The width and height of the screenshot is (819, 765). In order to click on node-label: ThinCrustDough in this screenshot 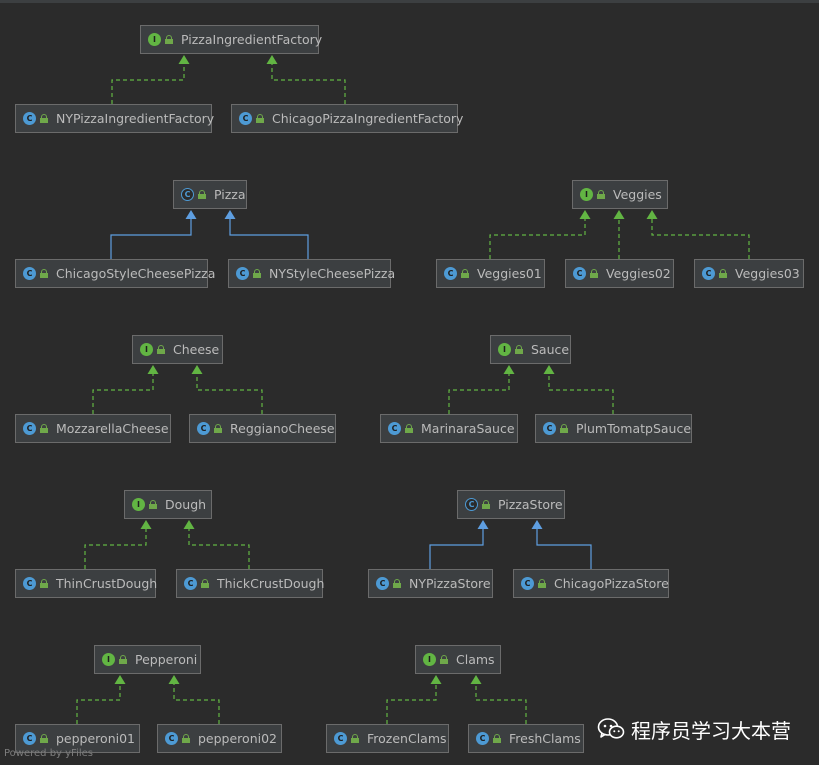, I will do `click(107, 583)`.